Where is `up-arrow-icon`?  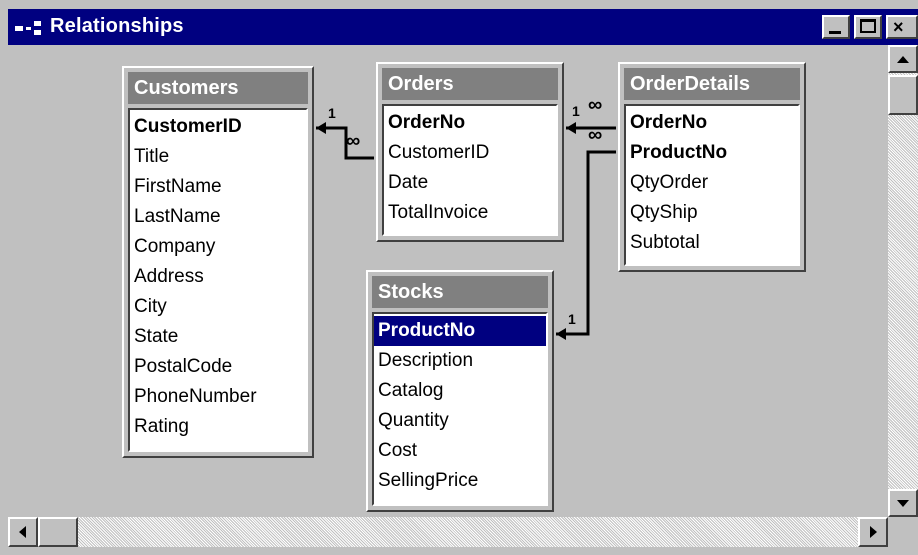 up-arrow-icon is located at coordinates (903, 59).